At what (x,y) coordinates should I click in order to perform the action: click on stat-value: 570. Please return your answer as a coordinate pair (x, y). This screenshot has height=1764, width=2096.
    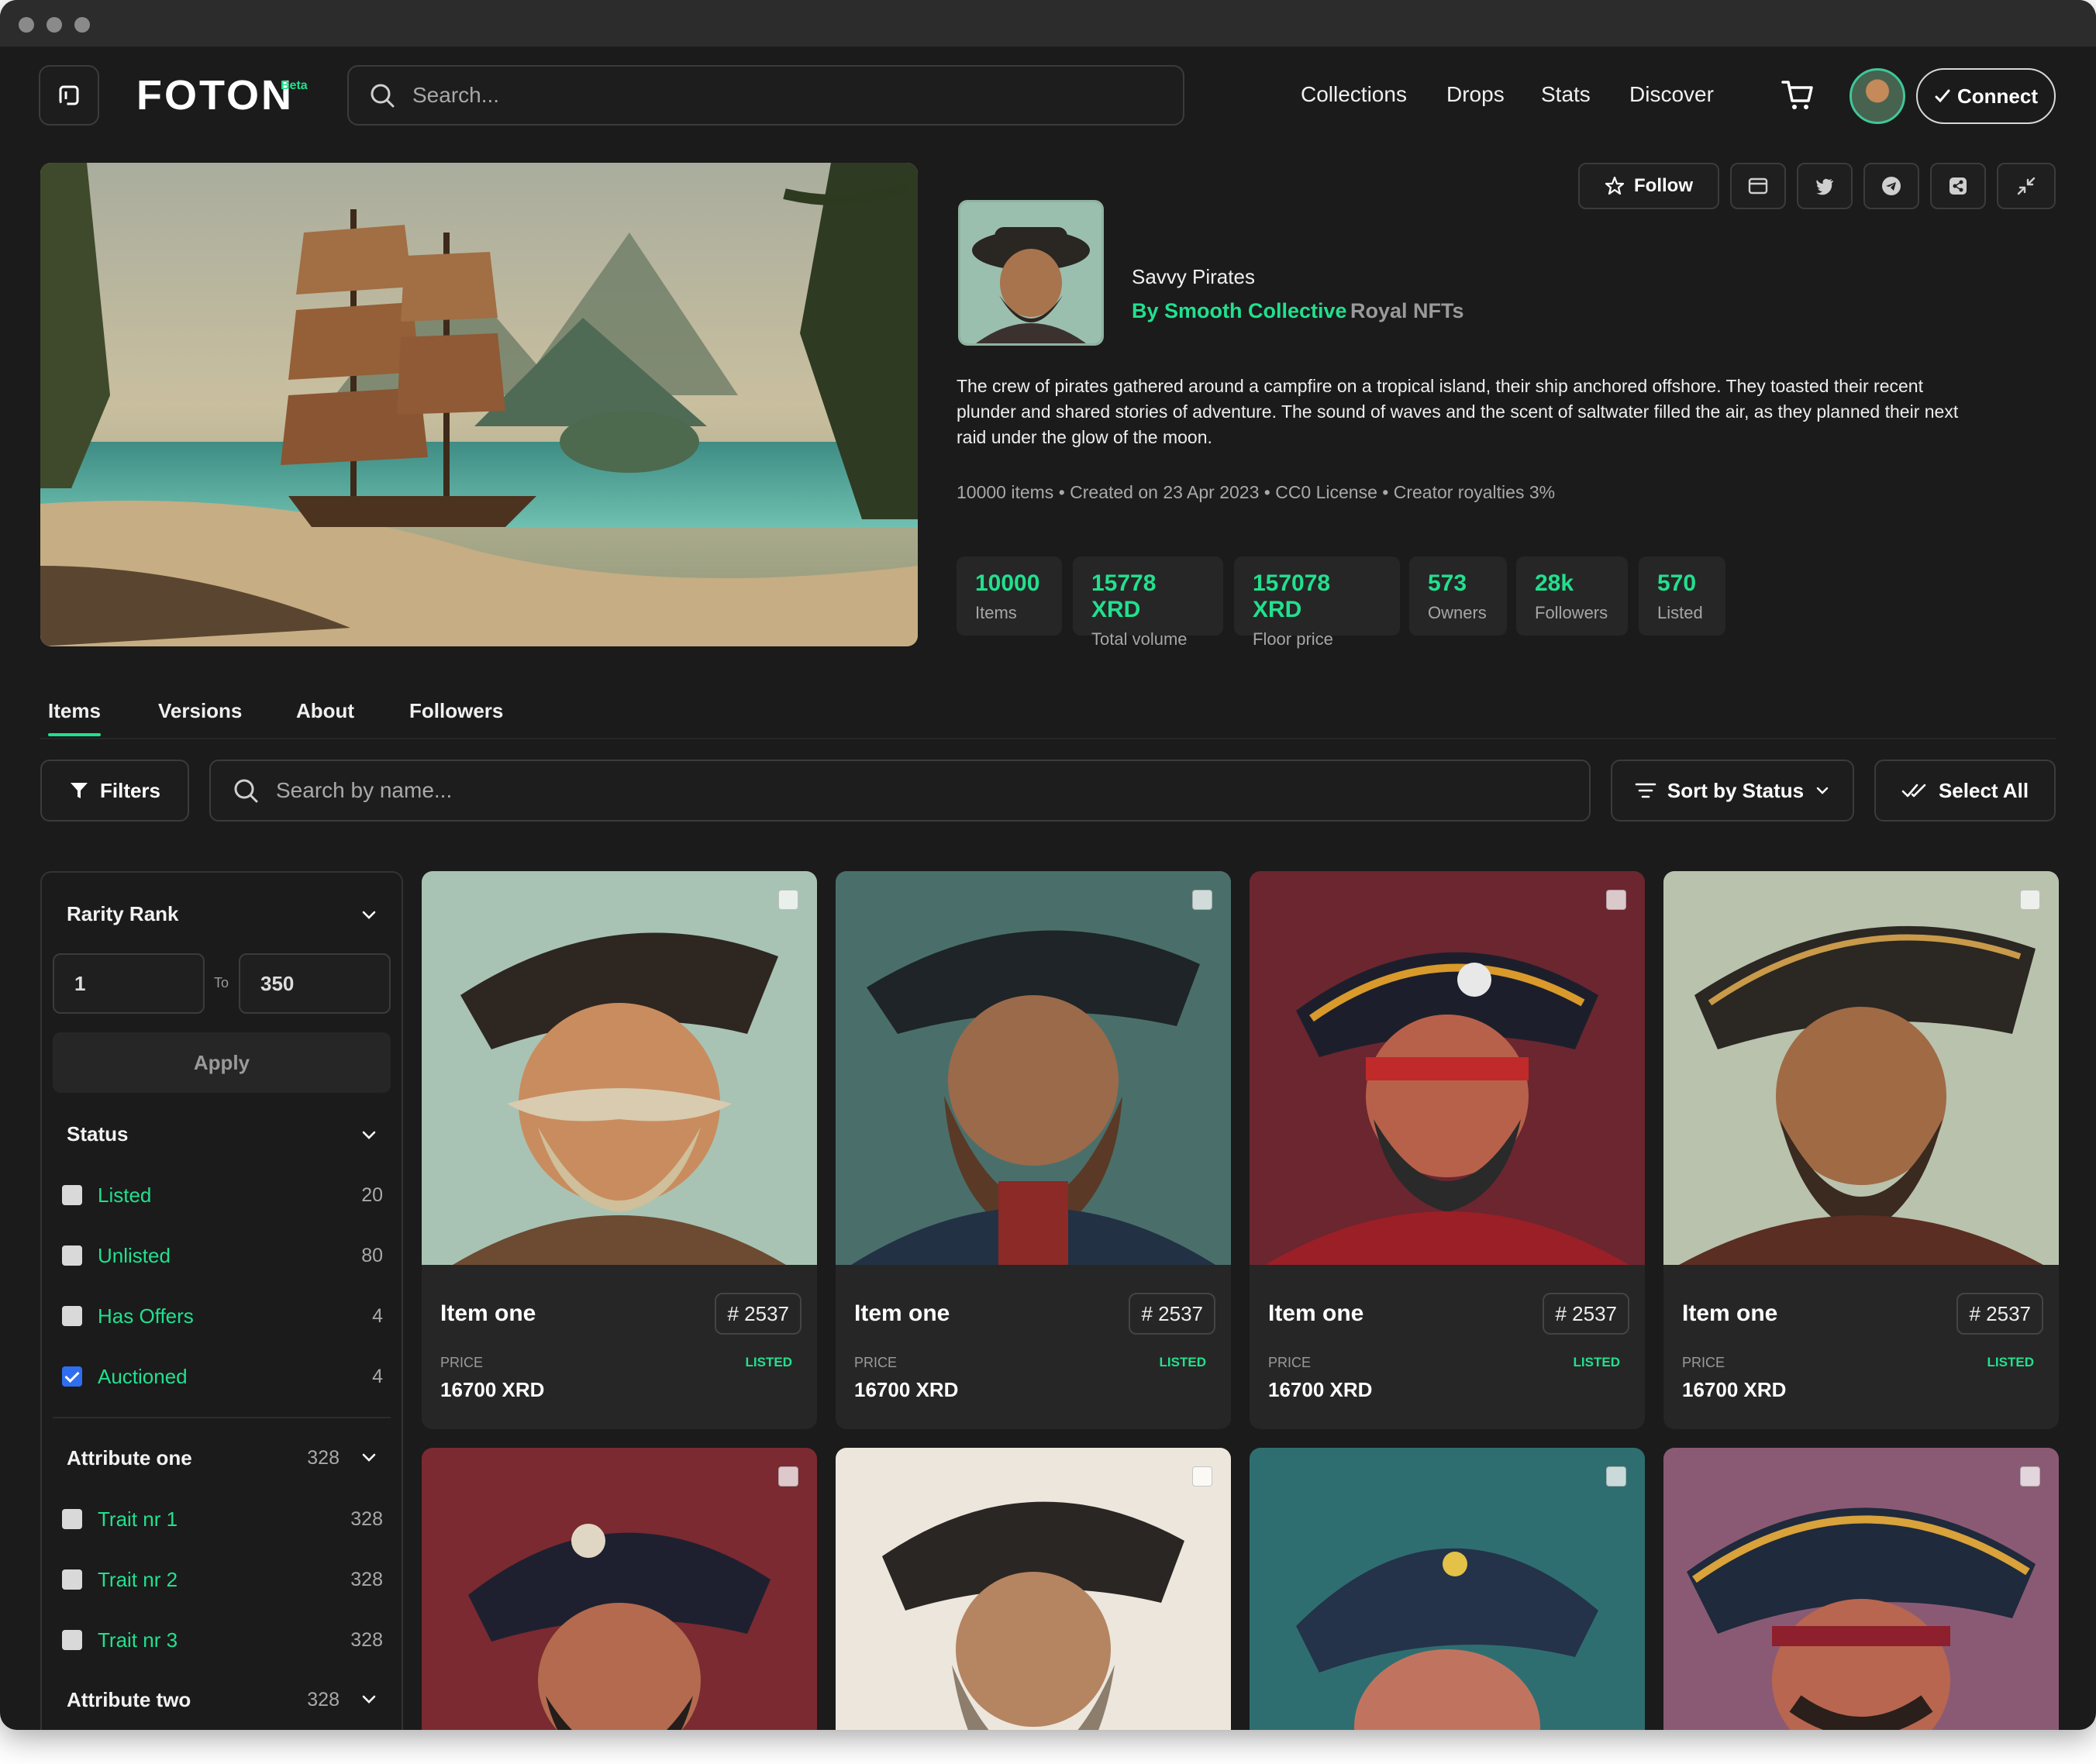
    Looking at the image, I should click on (1677, 583).